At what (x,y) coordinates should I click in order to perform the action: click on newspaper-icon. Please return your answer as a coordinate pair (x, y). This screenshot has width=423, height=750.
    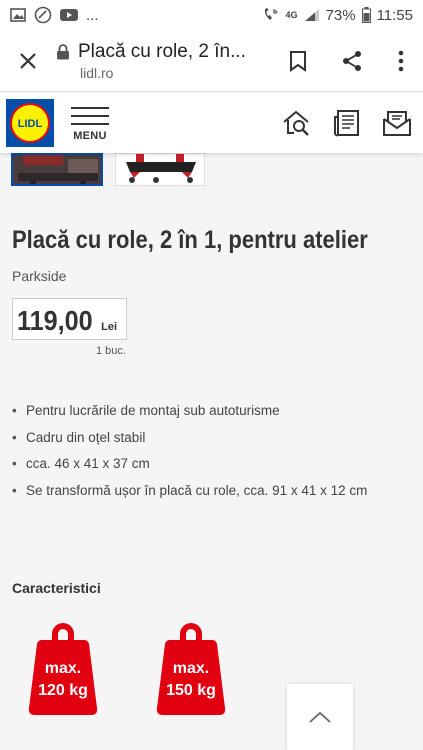
    Looking at the image, I should click on (346, 123).